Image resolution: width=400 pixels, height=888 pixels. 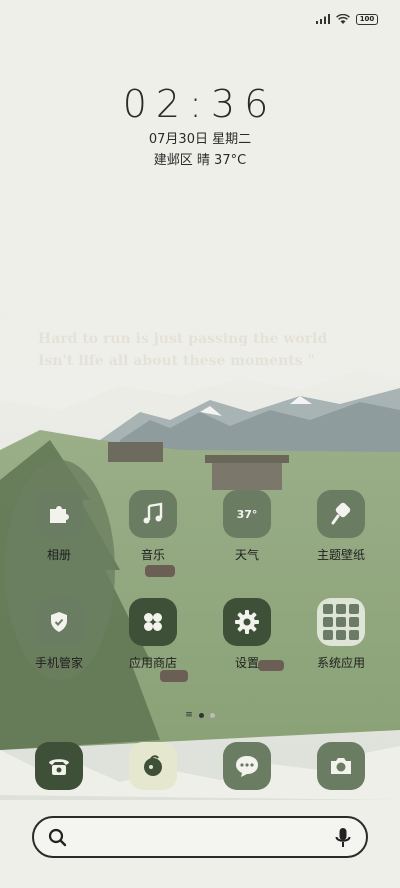 I want to click on search-bar, so click(x=200, y=837).